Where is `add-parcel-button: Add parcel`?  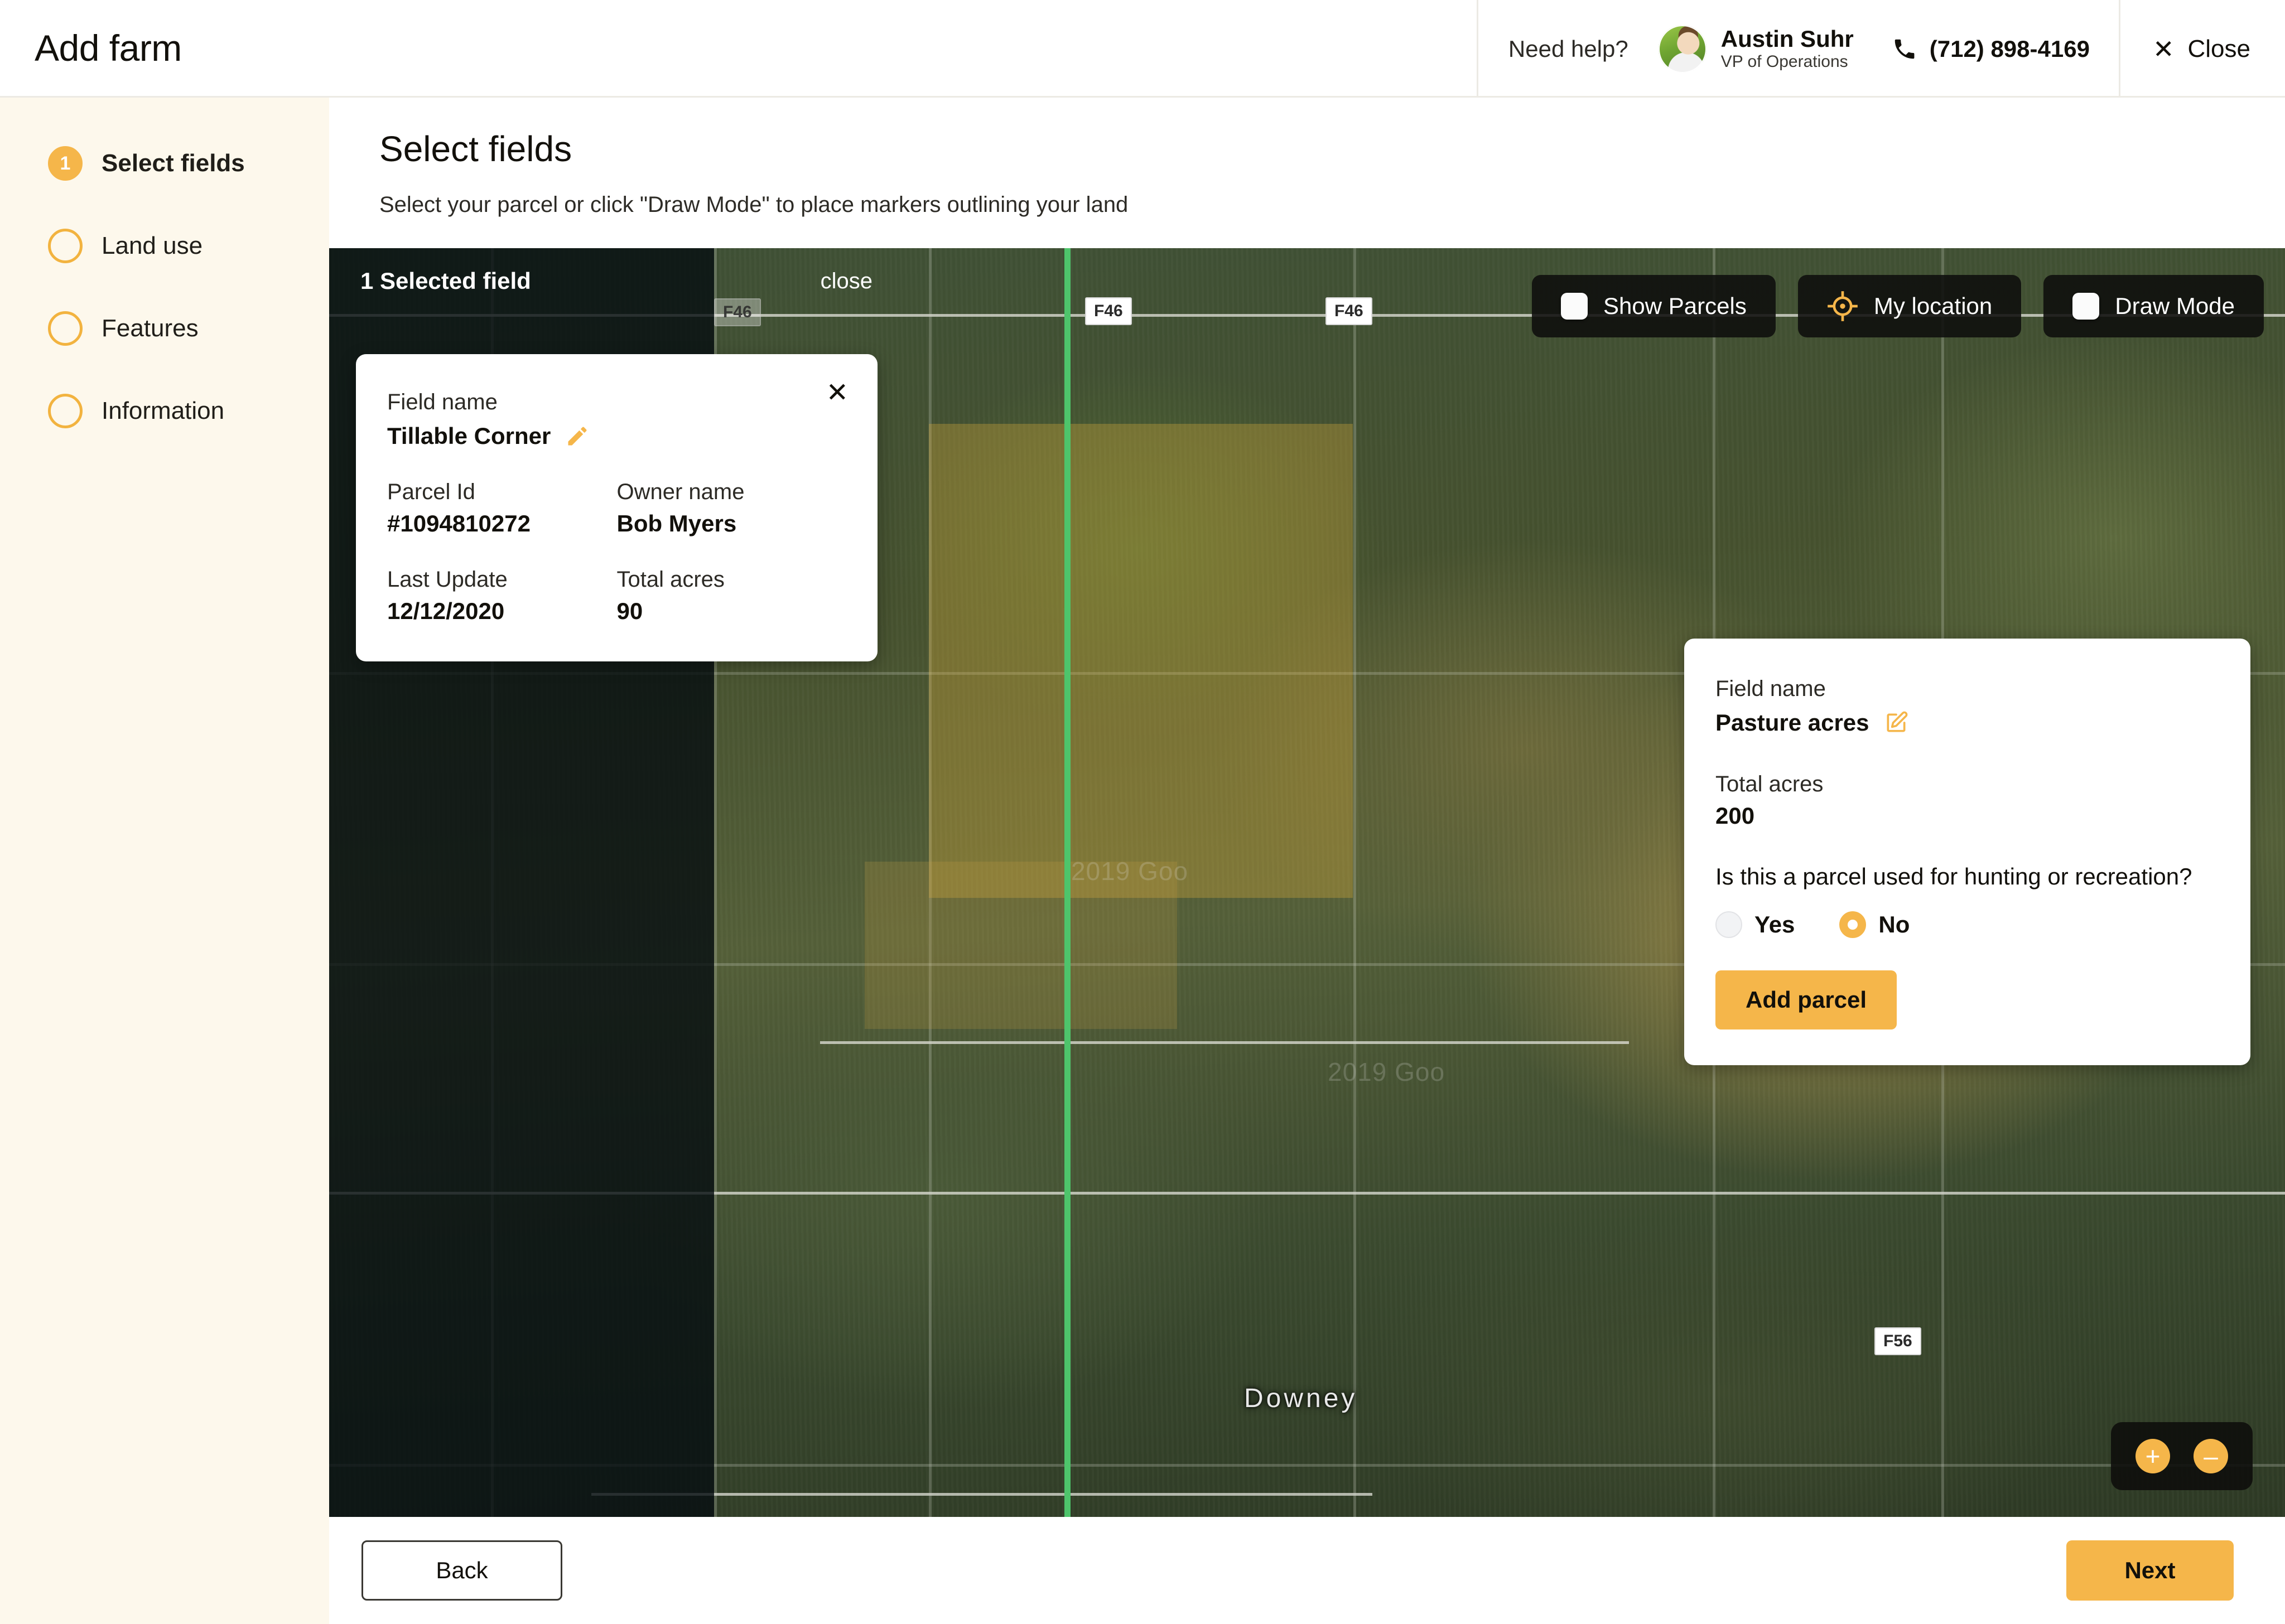 add-parcel-button: Add parcel is located at coordinates (1806, 1000).